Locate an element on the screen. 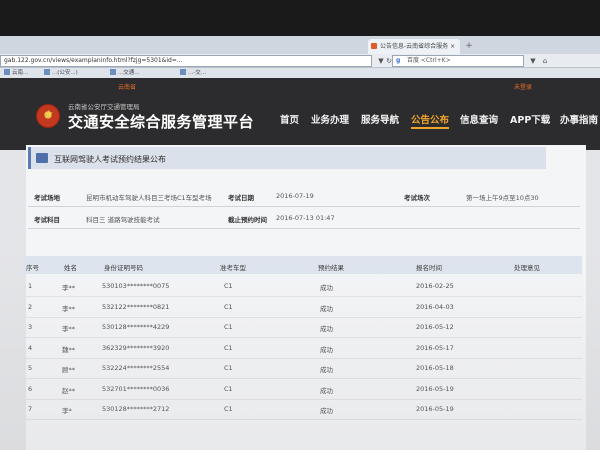 Image resolution: width=600 pixels, height=450 pixels. cell-name: 魏** is located at coordinates (68, 349).